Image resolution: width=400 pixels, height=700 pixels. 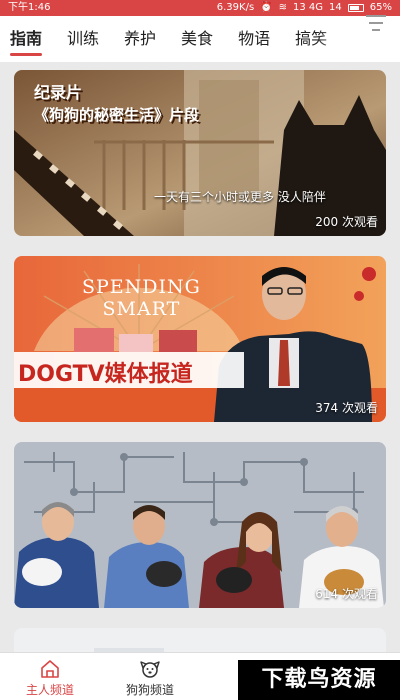 What do you see at coordinates (235, 7) in the screenshot?
I see `network-speed: 6.39K/s` at bounding box center [235, 7].